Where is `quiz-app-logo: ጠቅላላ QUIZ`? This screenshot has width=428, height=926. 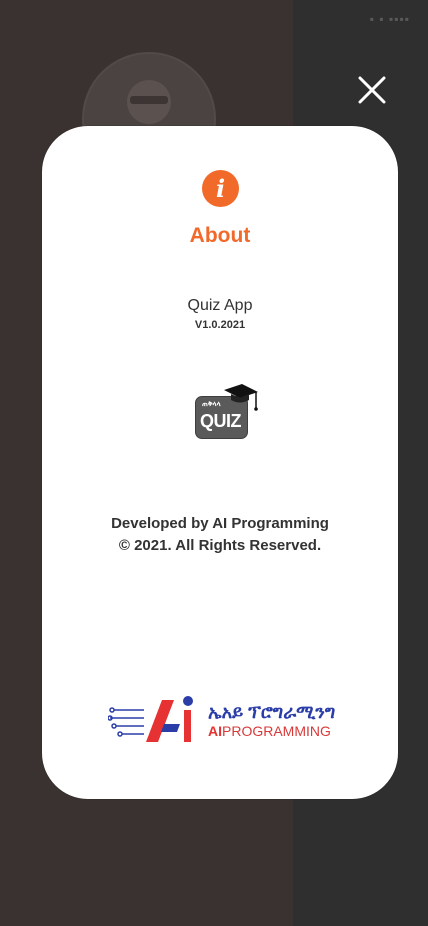 quiz-app-logo: ጠቅላላ QUIZ is located at coordinates (227, 412).